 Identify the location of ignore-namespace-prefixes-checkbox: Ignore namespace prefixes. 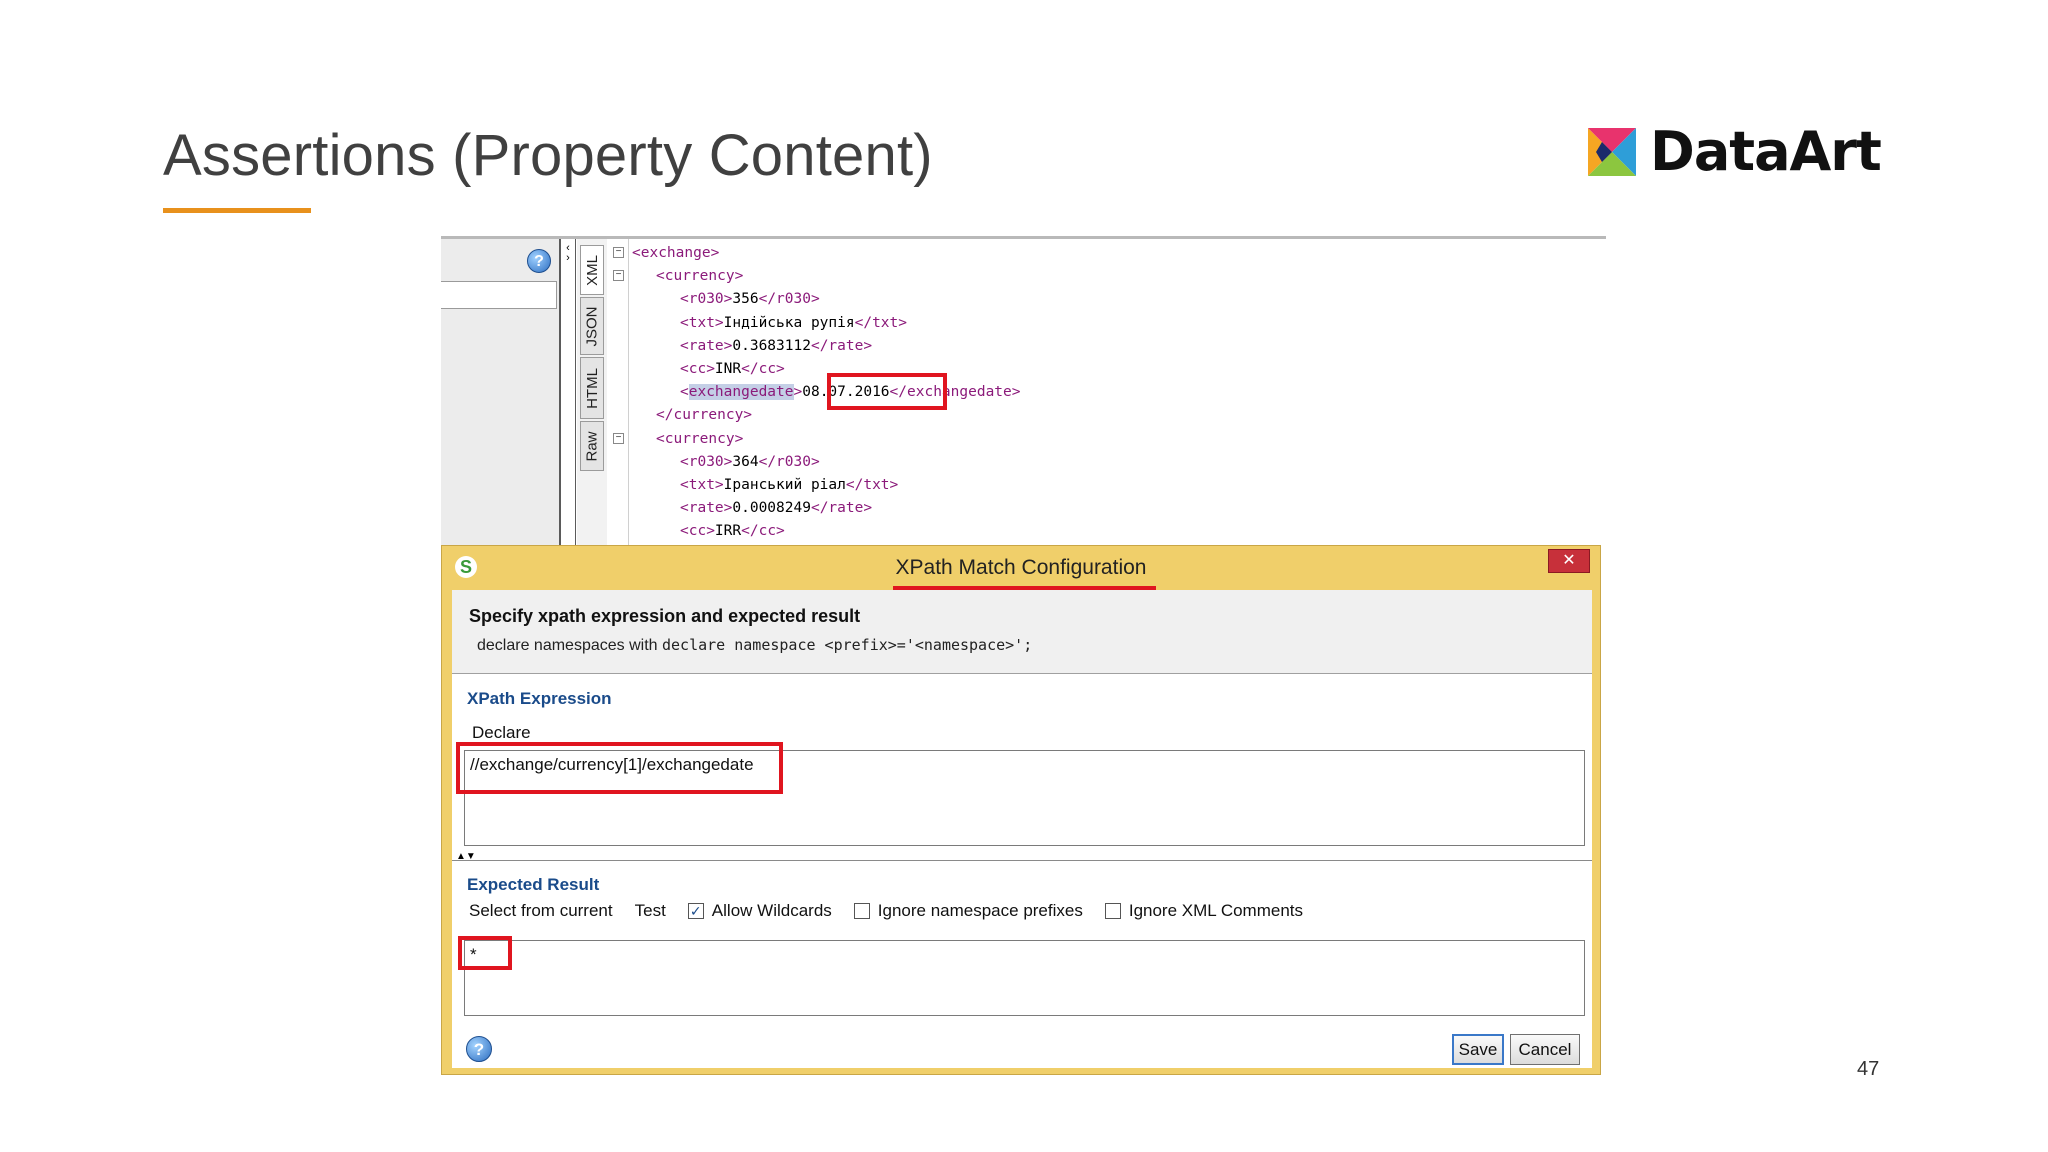
(968, 911).